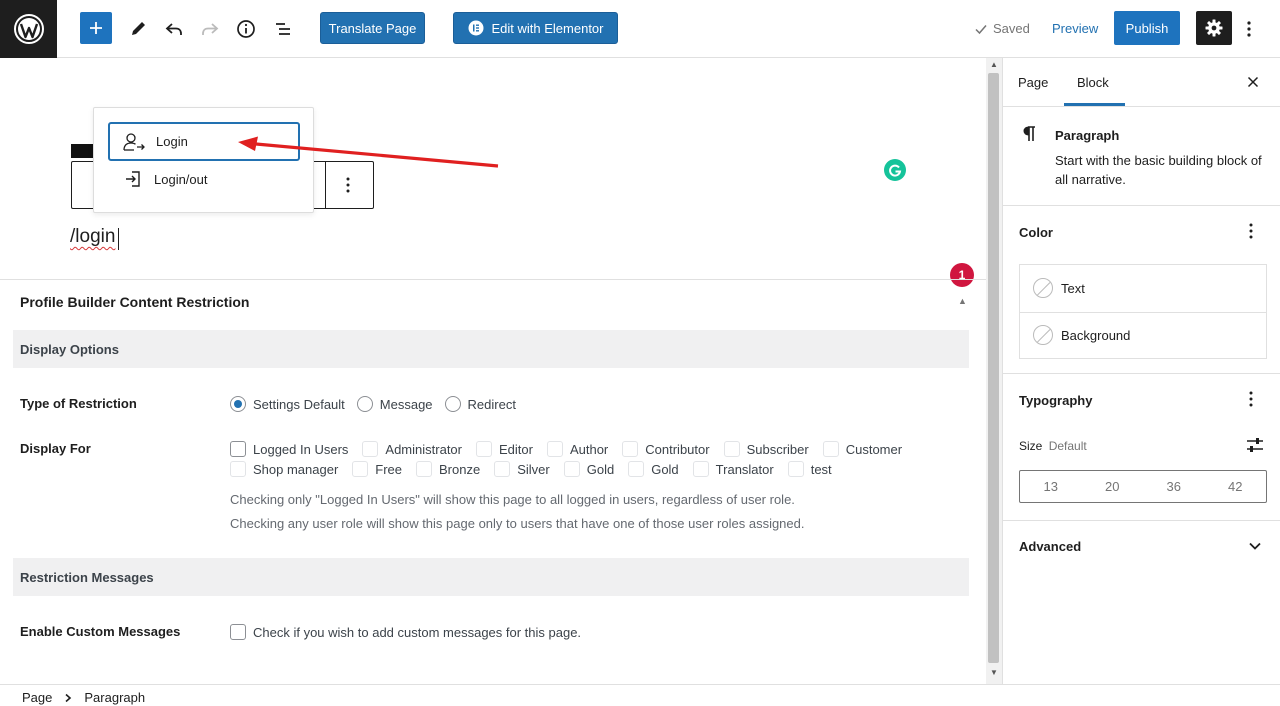 This screenshot has height=706, width=1280. I want to click on size-label: Size, so click(1031, 446).